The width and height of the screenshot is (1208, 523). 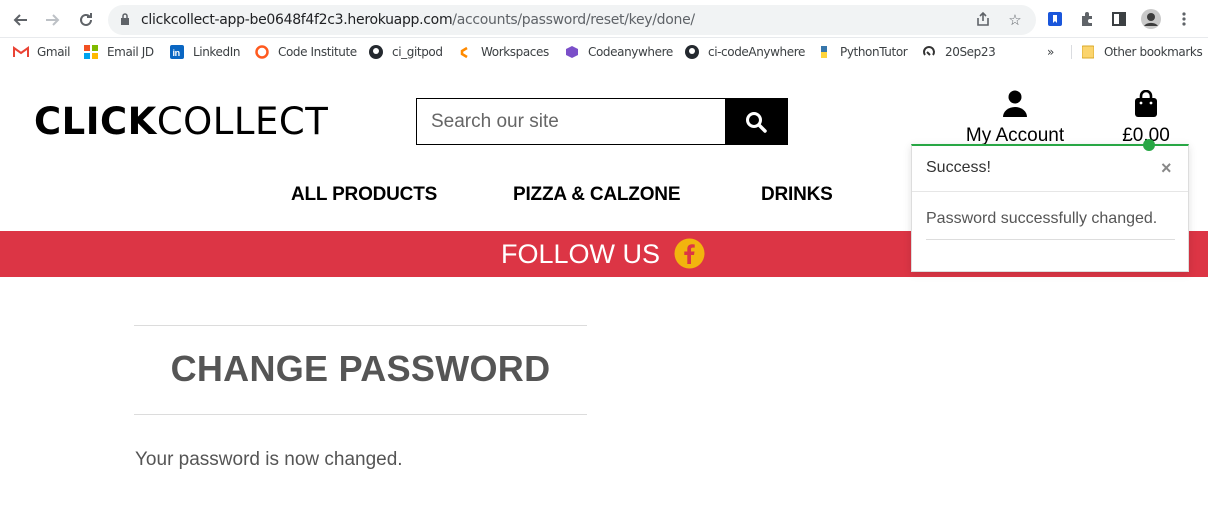 I want to click on toast-close-button: ×, so click(x=1166, y=168).